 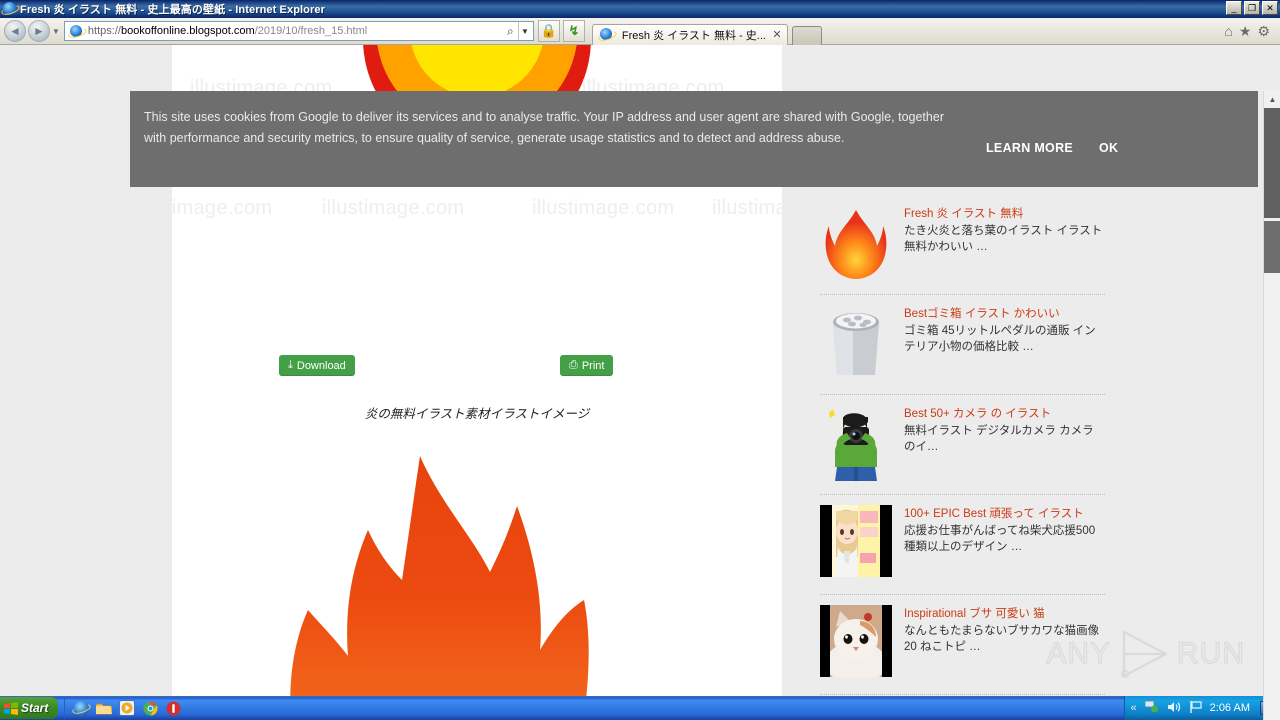 What do you see at coordinates (1228, 31) in the screenshot?
I see `home-icon: ⌂` at bounding box center [1228, 31].